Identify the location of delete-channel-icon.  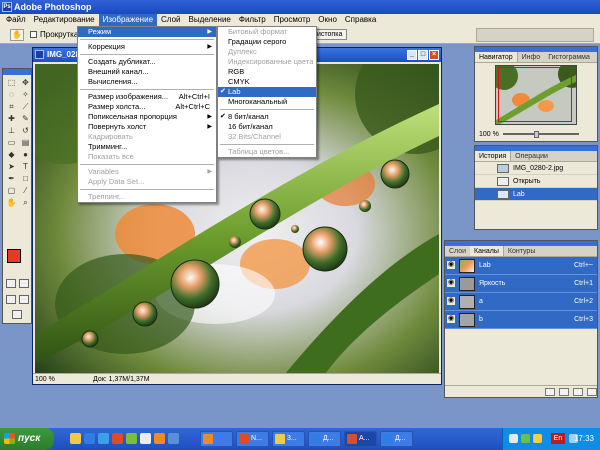
(592, 392).